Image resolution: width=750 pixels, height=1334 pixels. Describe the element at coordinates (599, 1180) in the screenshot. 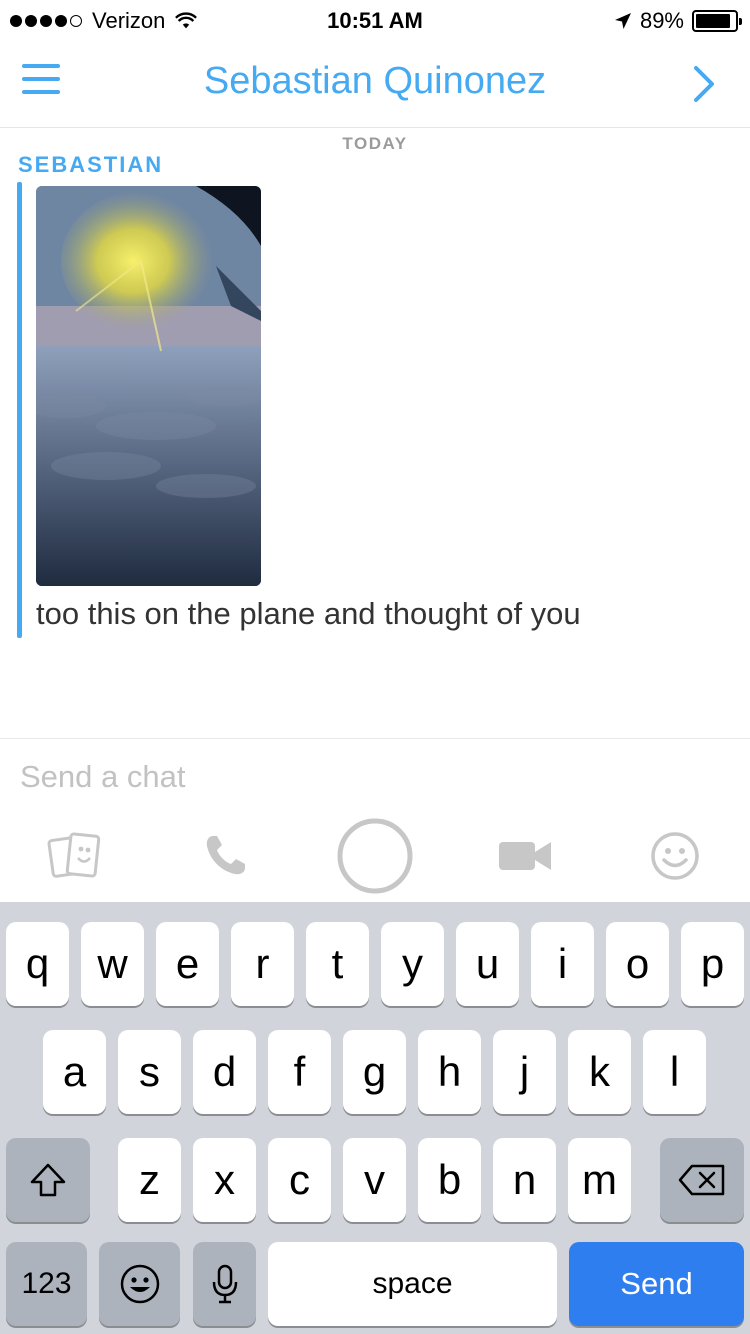

I see `key-m: m` at that location.